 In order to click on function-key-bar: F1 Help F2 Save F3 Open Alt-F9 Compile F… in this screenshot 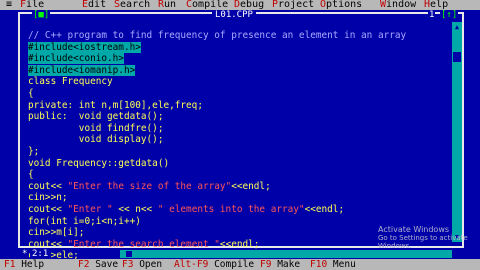, I will do `click(240, 264)`.